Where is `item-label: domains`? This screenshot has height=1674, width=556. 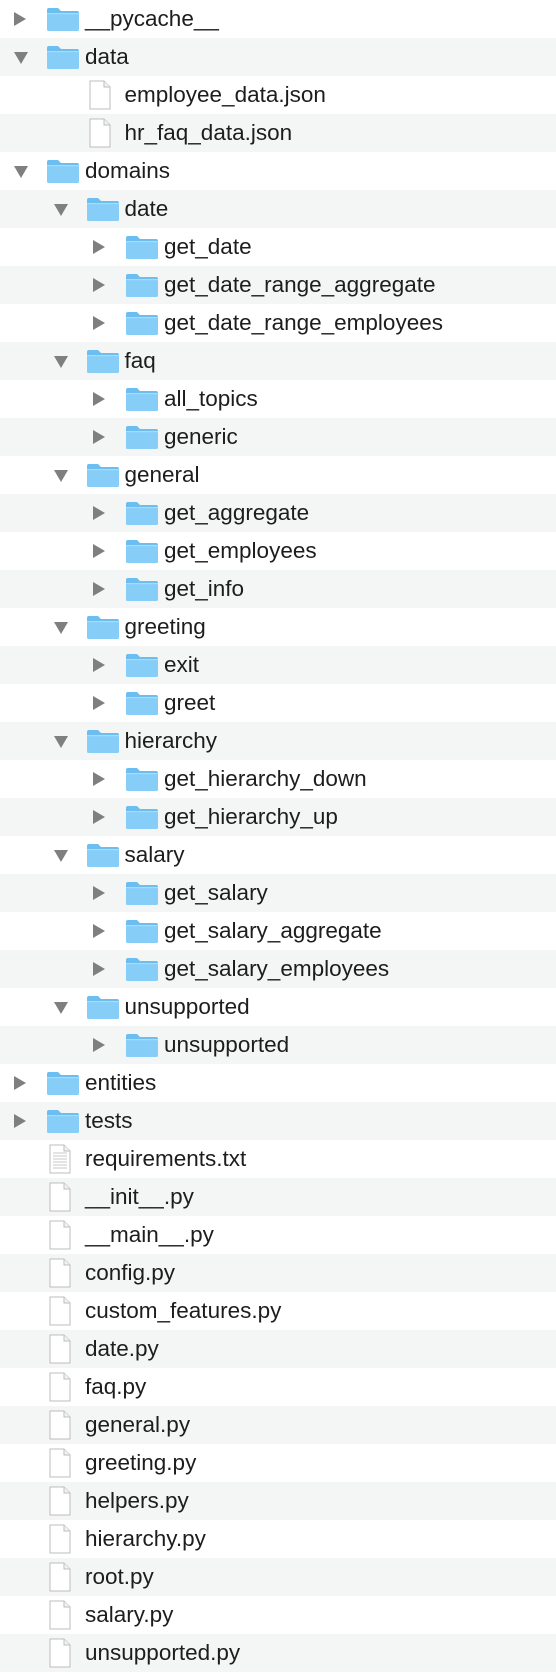
item-label: domains is located at coordinates (128, 170).